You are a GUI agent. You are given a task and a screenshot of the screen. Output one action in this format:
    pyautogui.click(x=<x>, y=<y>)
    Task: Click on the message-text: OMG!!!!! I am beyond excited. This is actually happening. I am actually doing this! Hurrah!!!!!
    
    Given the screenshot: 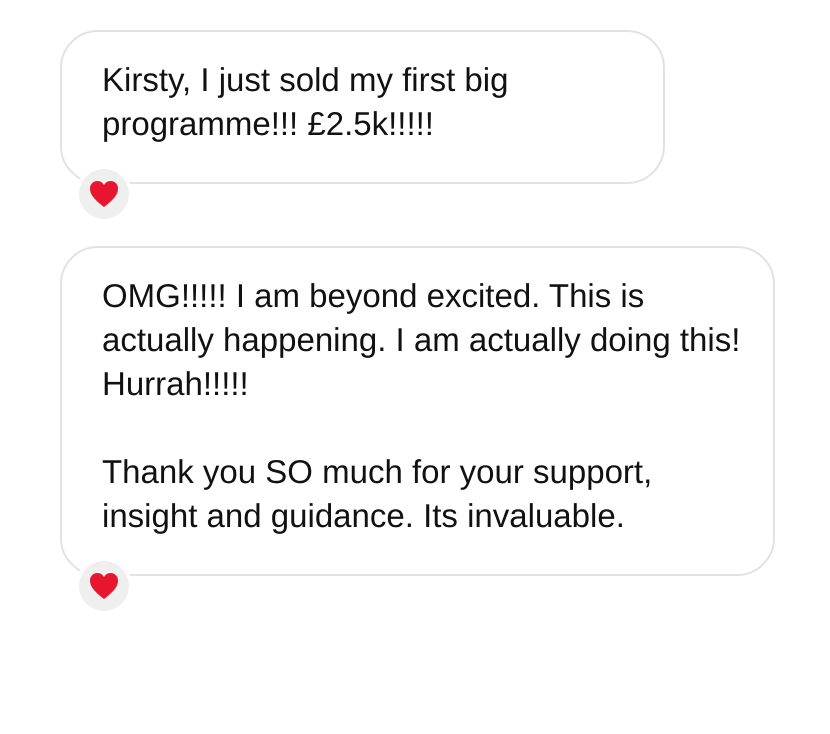 What is the action you would take?
    pyautogui.click(x=422, y=340)
    